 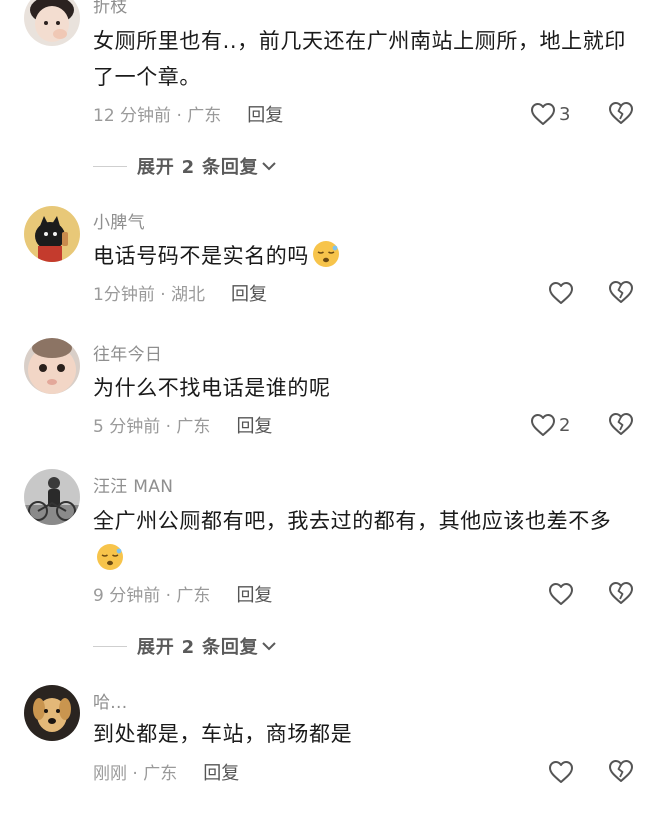 I want to click on username: 小脾气, so click(x=119, y=220).